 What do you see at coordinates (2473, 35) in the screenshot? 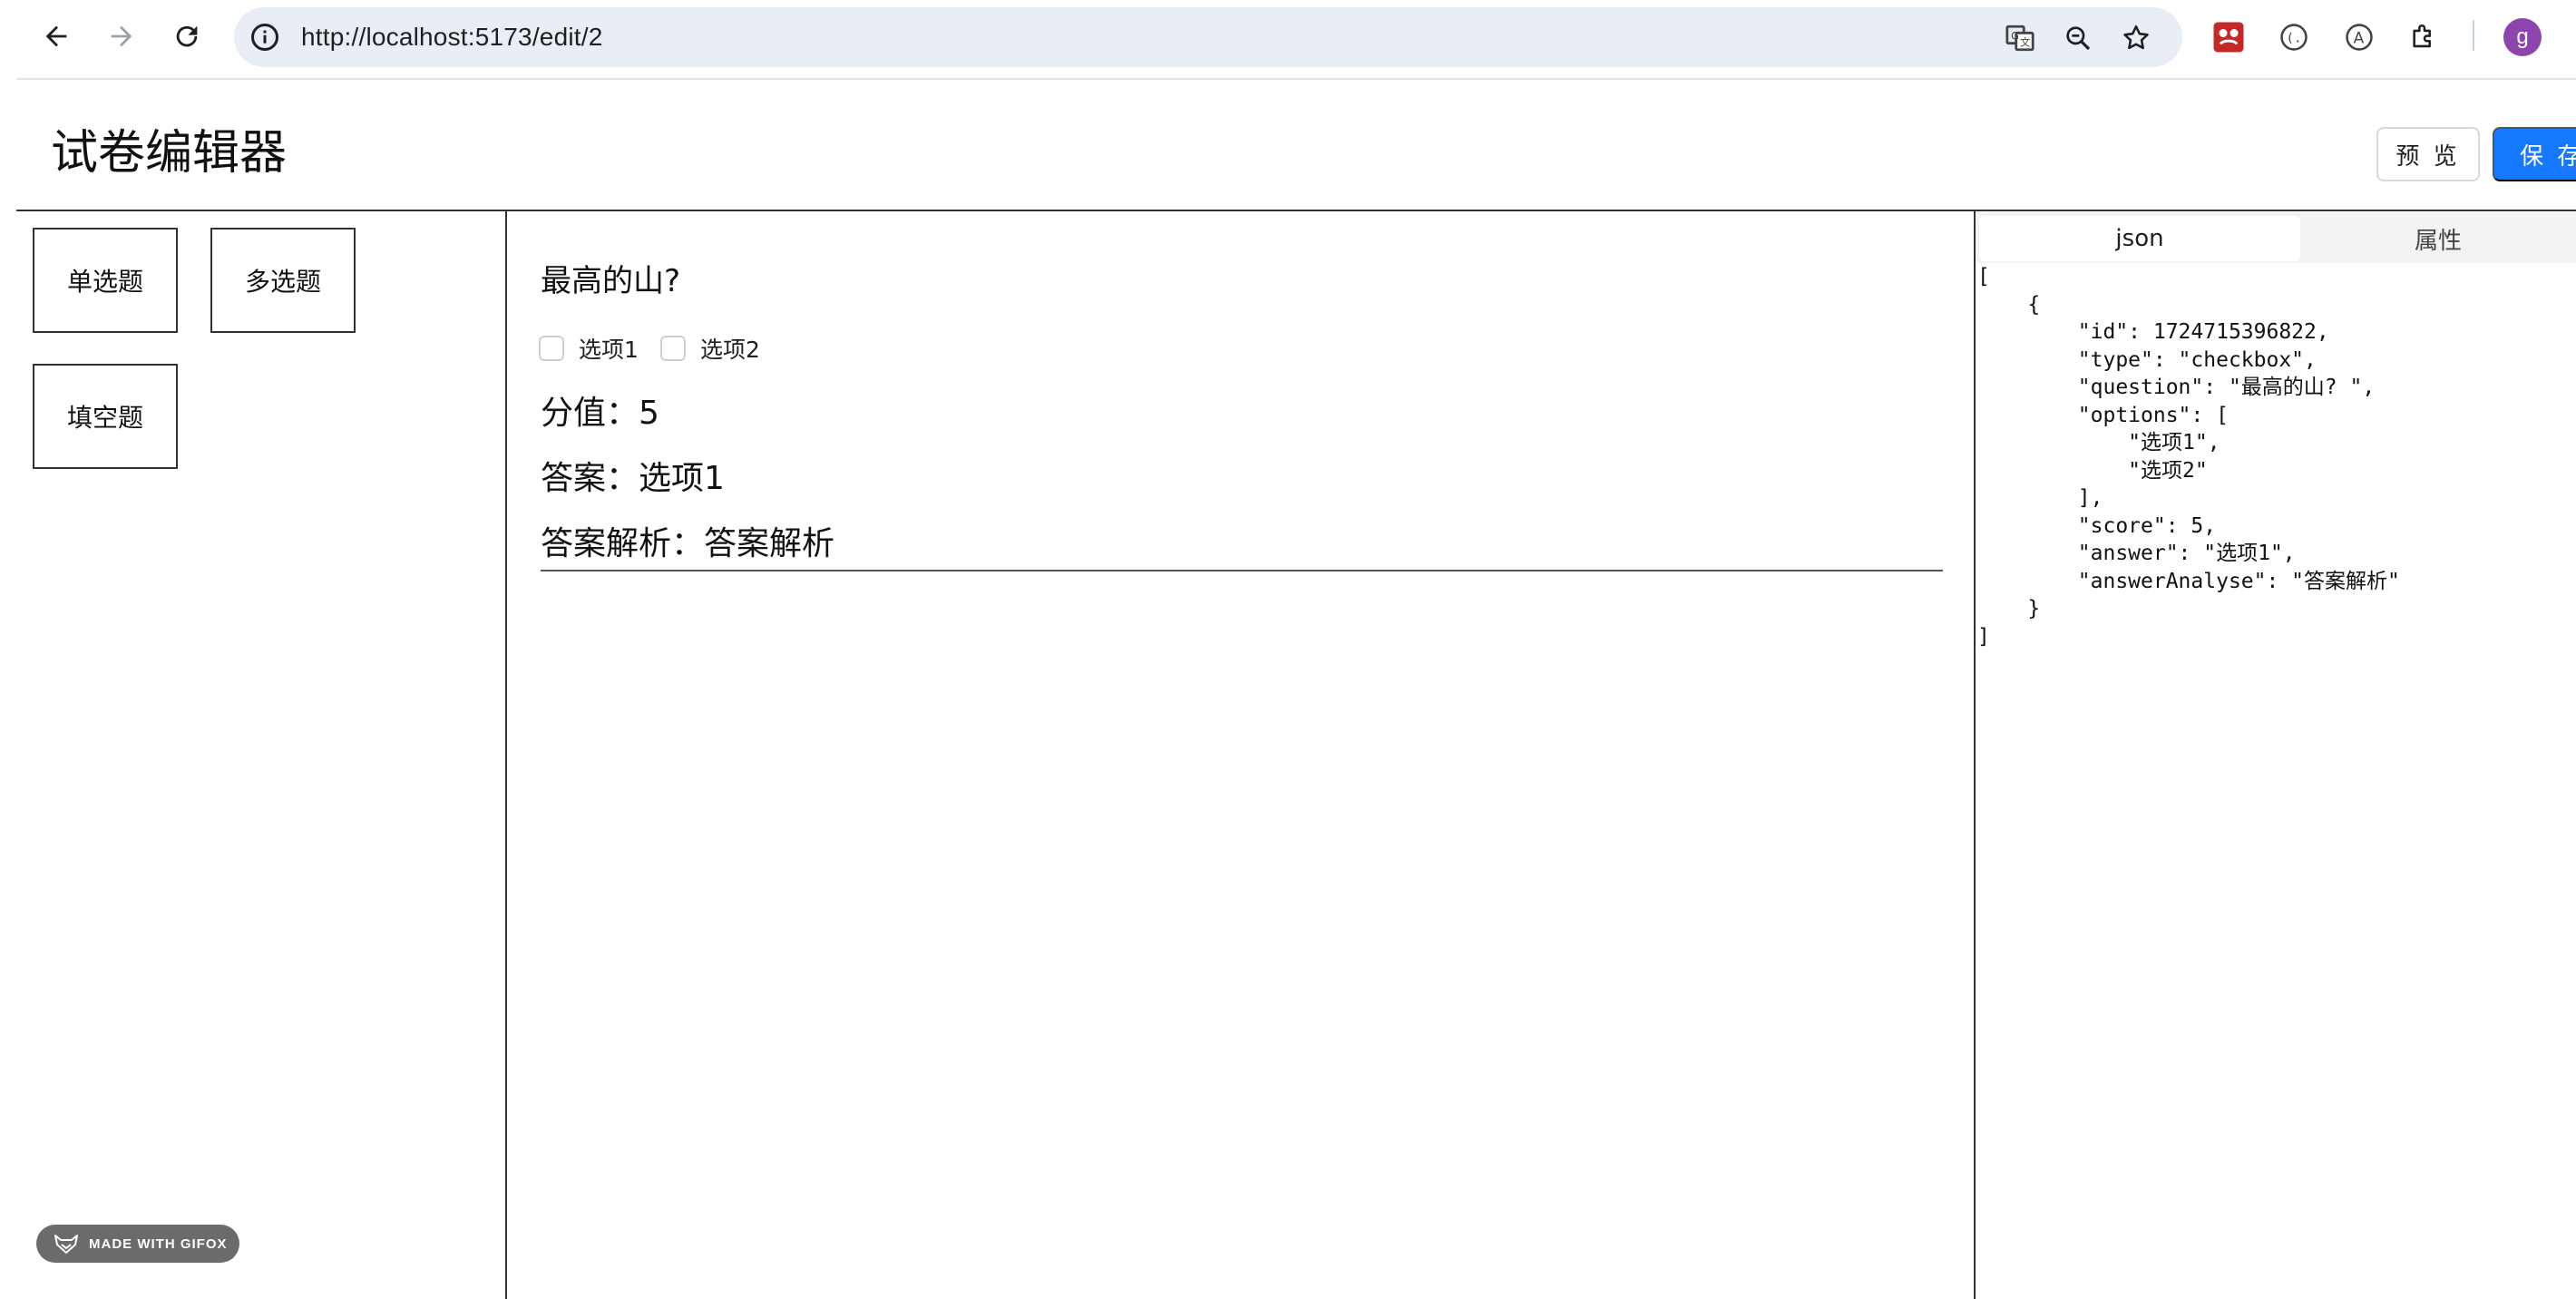
I see `toolbar-separator` at bounding box center [2473, 35].